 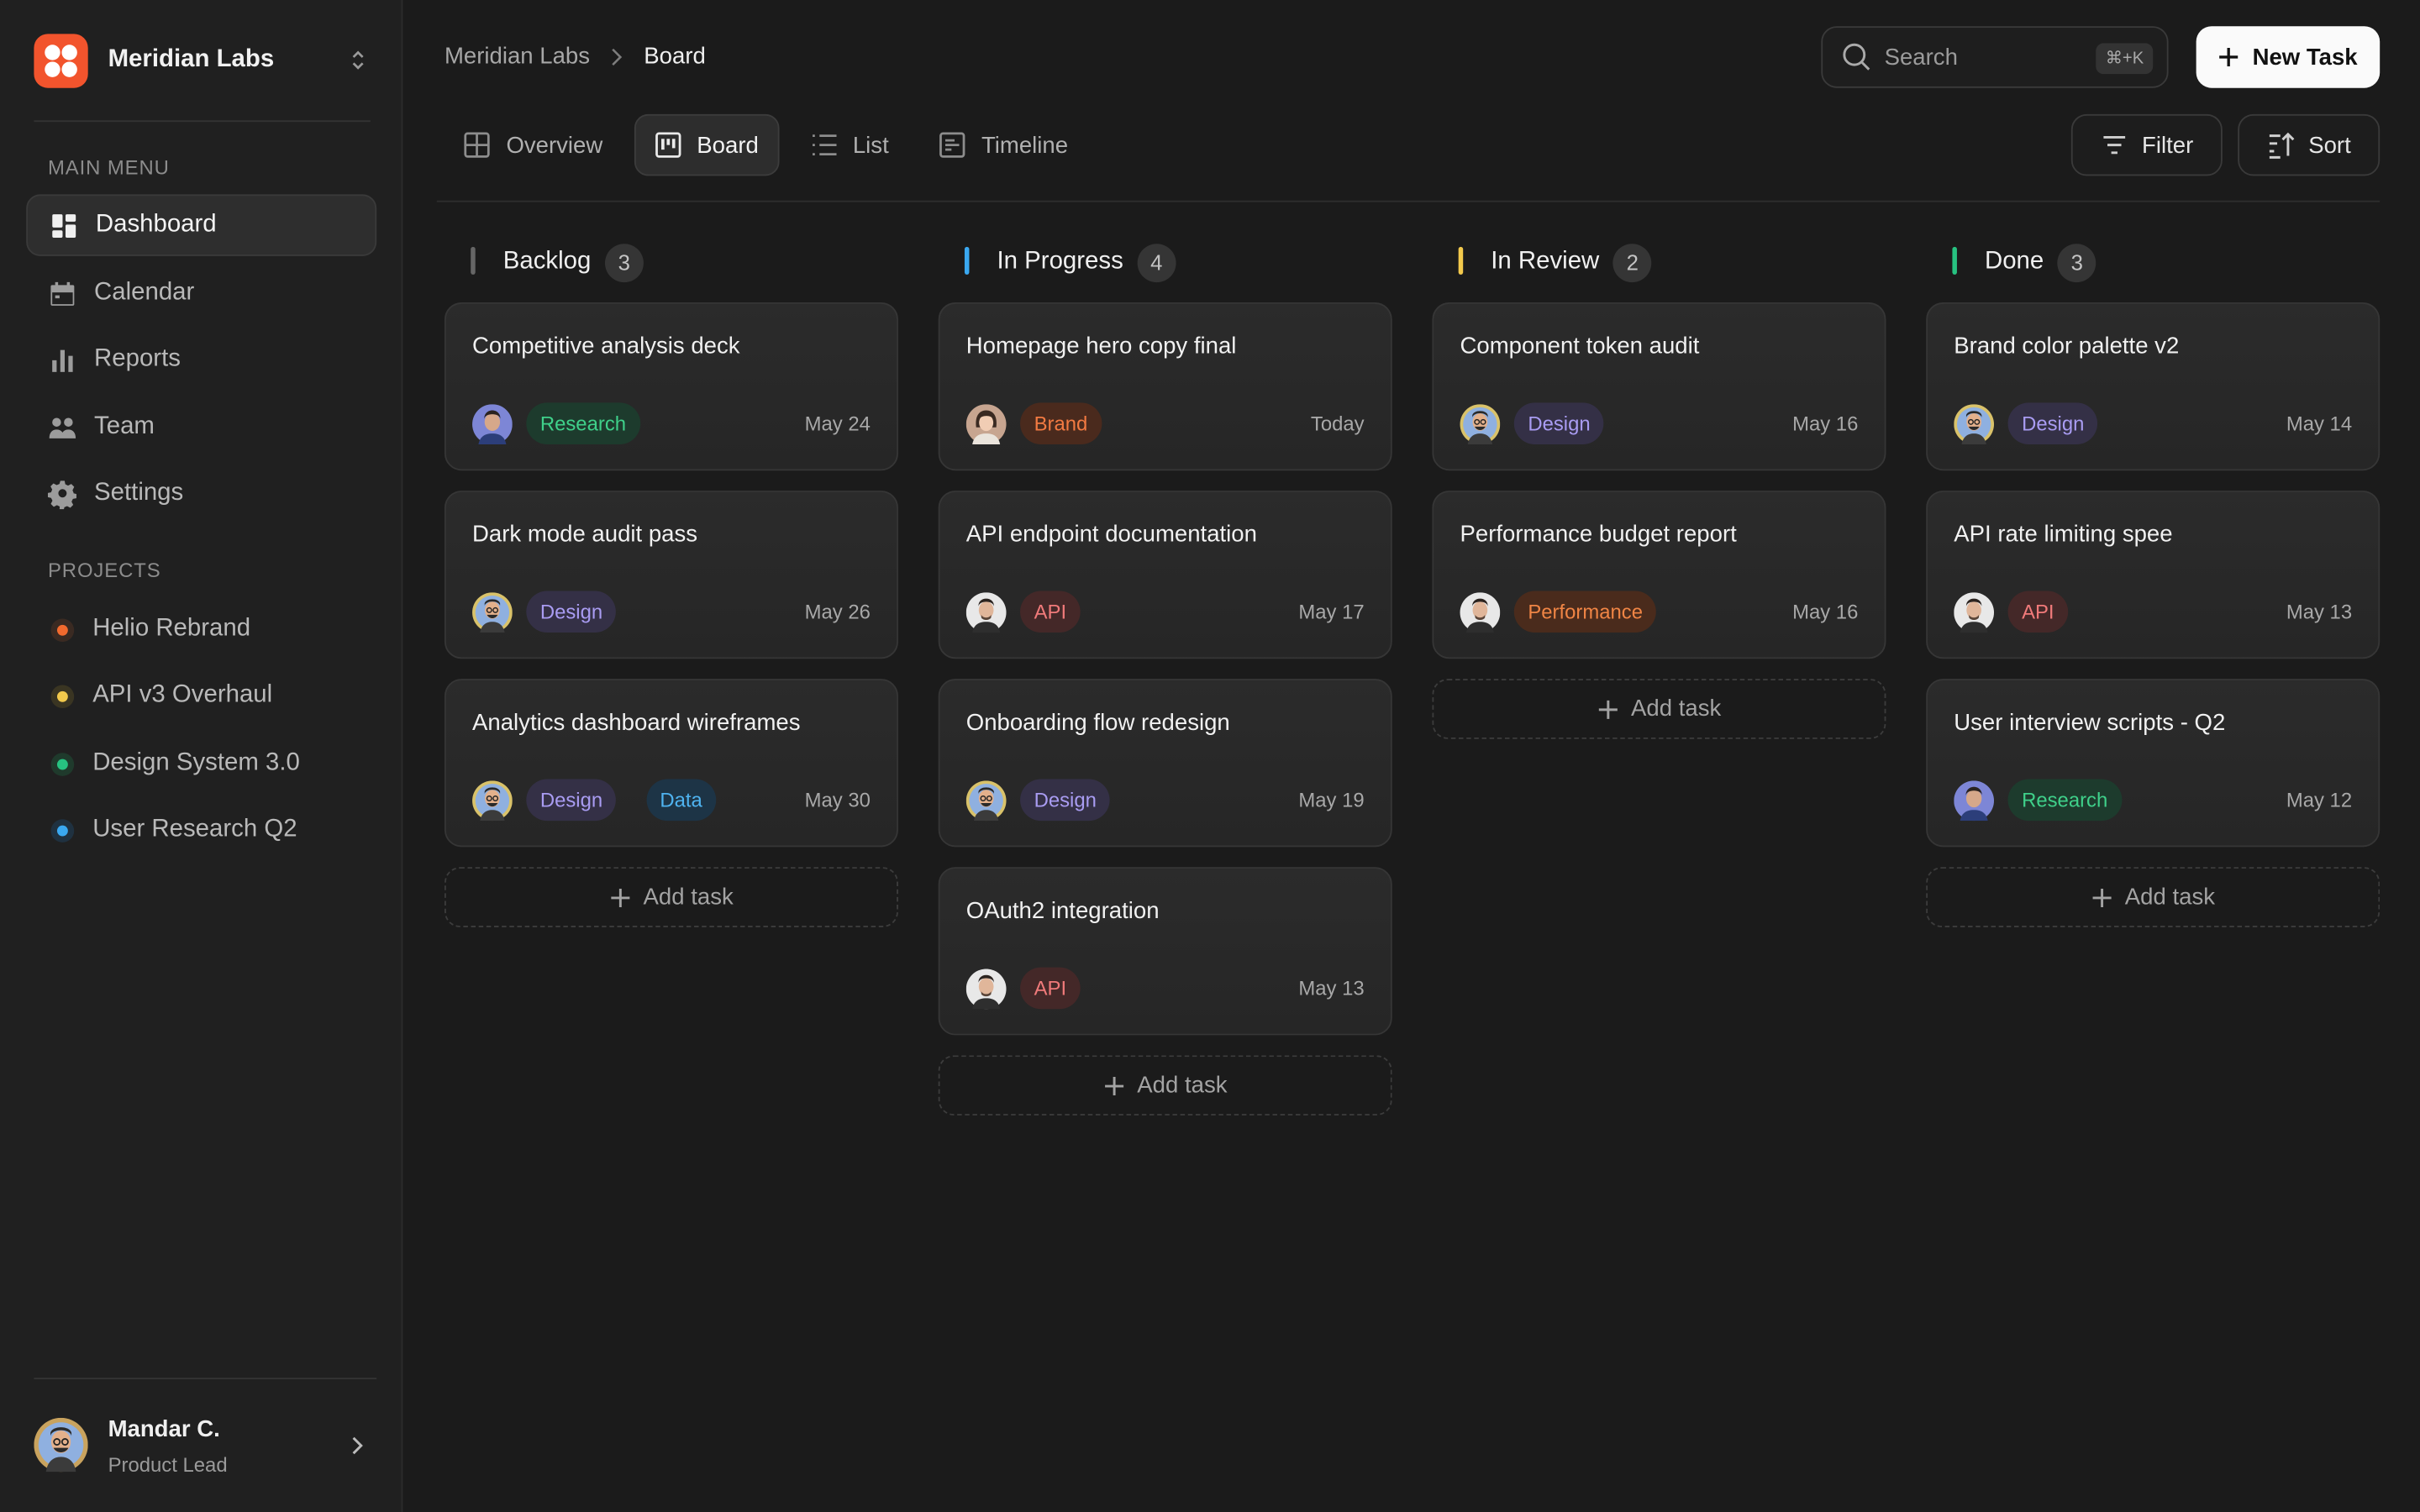 What do you see at coordinates (473, 260) in the screenshot?
I see `column-color-bar` at bounding box center [473, 260].